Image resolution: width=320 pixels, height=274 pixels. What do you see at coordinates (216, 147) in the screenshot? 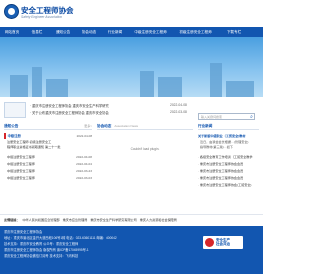
I see `right-feature-line: 指导教材(第三版)…如下` at bounding box center [216, 147].